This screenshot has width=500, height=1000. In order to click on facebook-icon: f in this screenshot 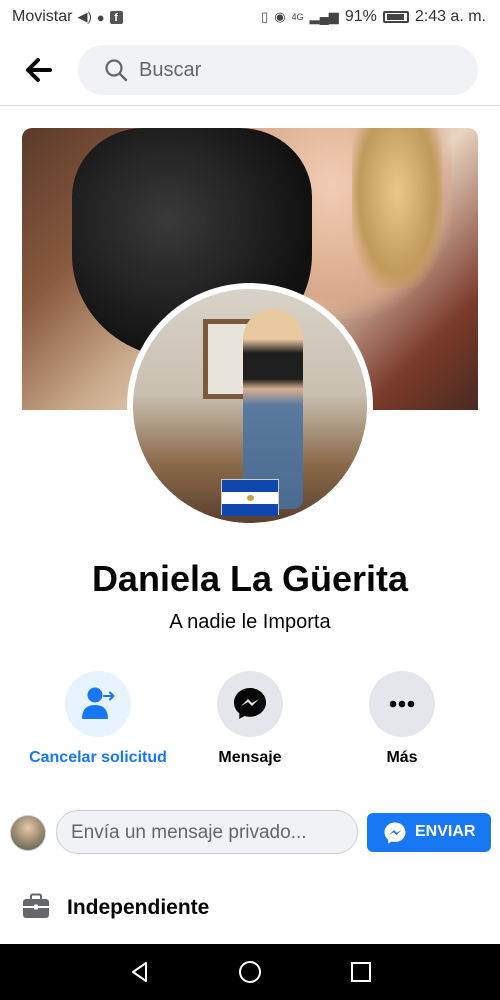, I will do `click(116, 17)`.